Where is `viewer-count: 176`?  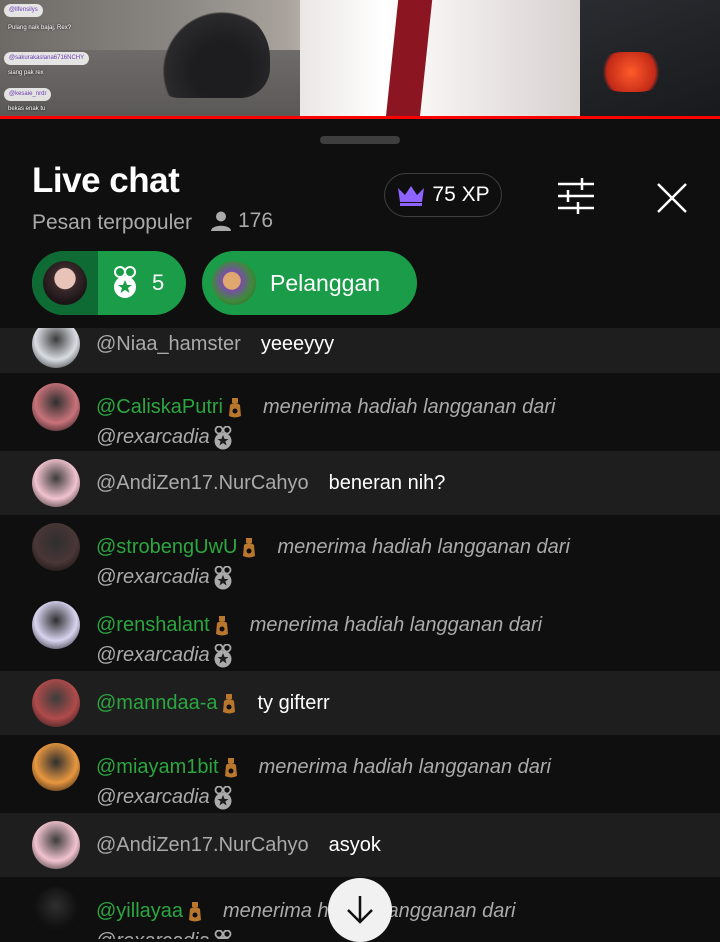 viewer-count: 176 is located at coordinates (241, 221).